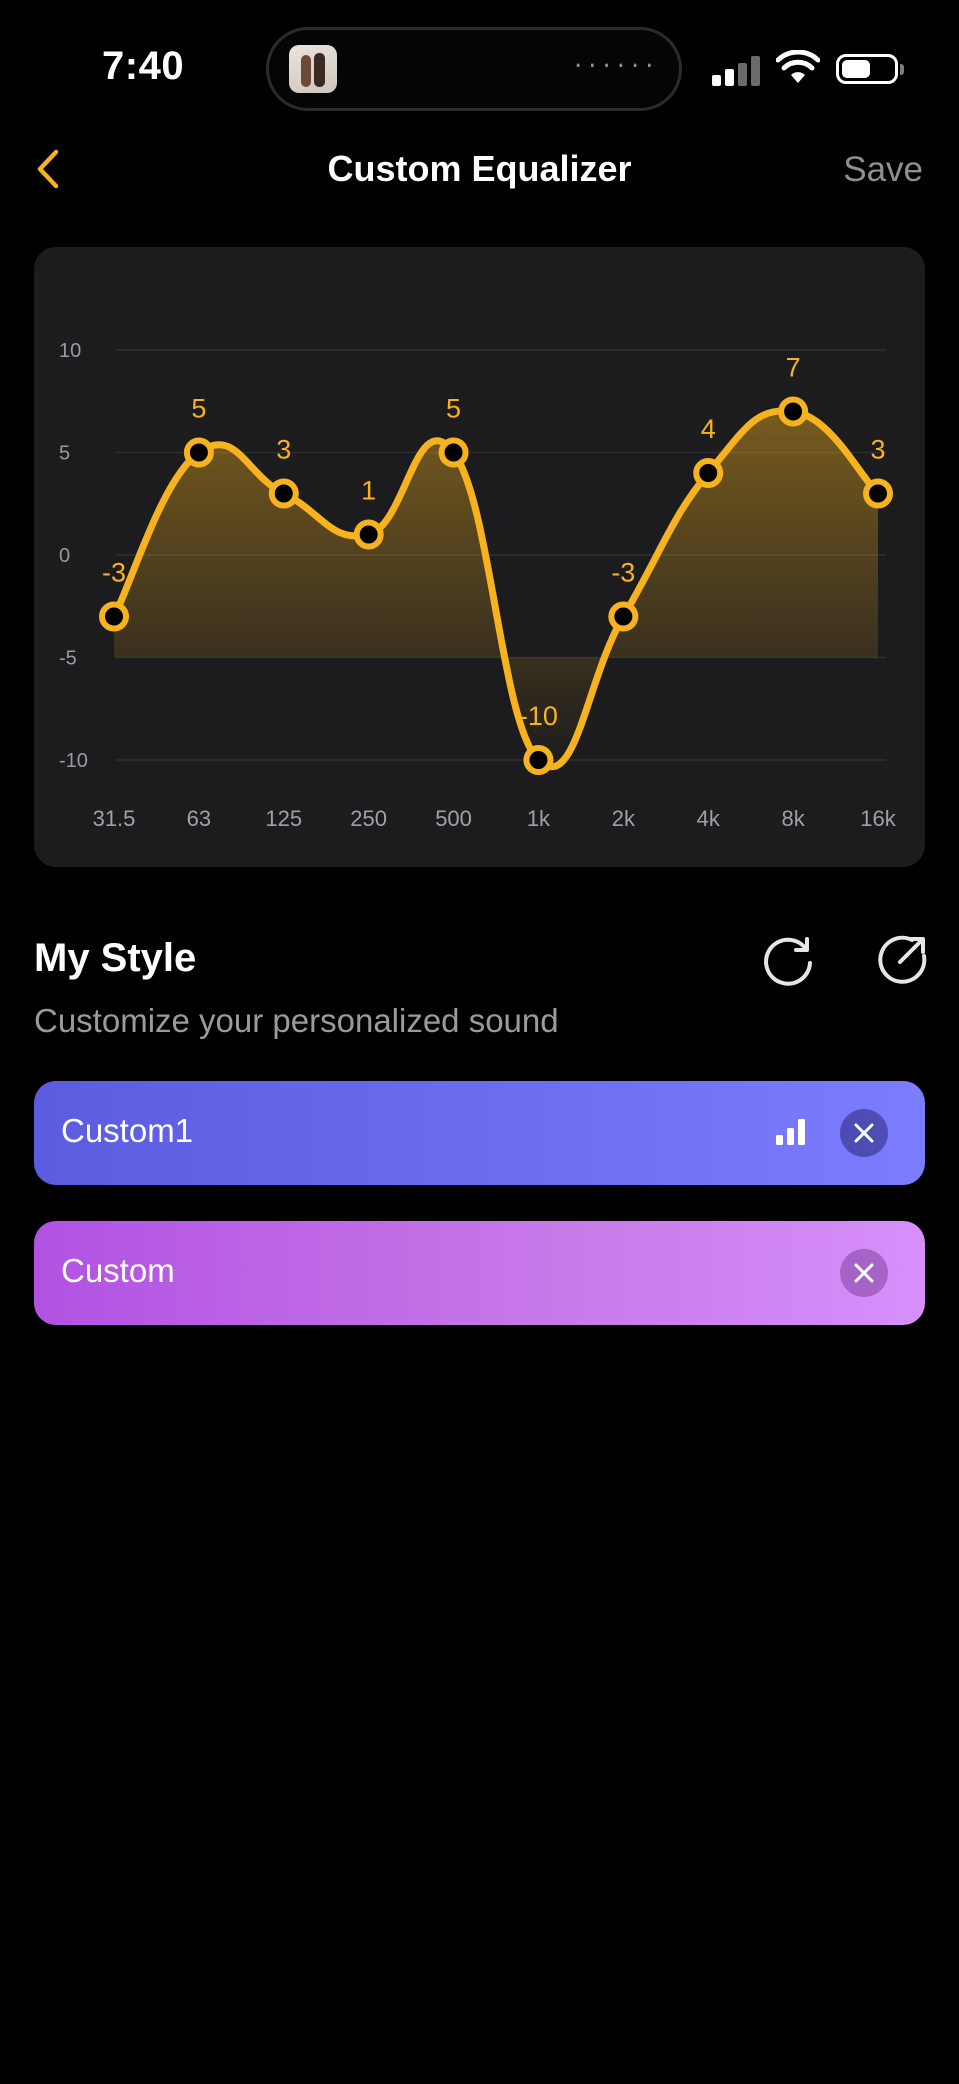  Describe the element at coordinates (867, 69) in the screenshot. I see `battery-icon` at that location.